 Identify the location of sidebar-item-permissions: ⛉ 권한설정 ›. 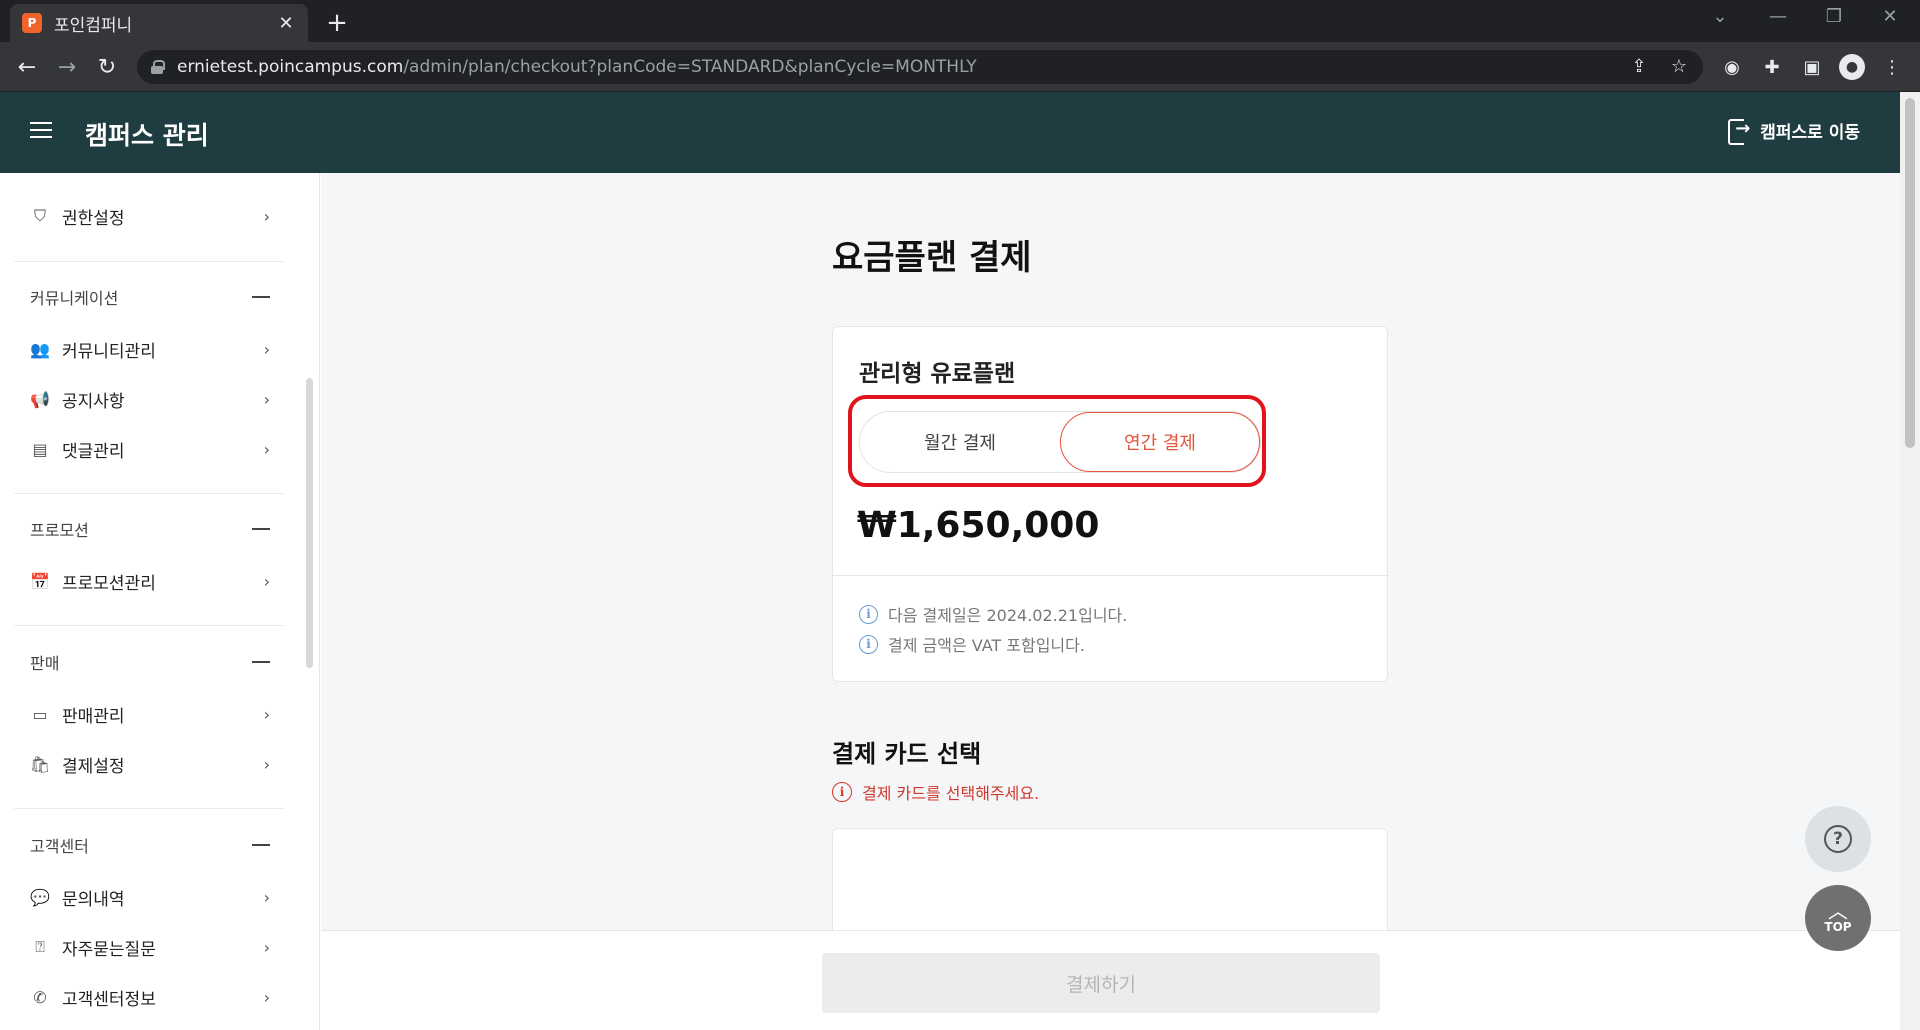
(150, 216).